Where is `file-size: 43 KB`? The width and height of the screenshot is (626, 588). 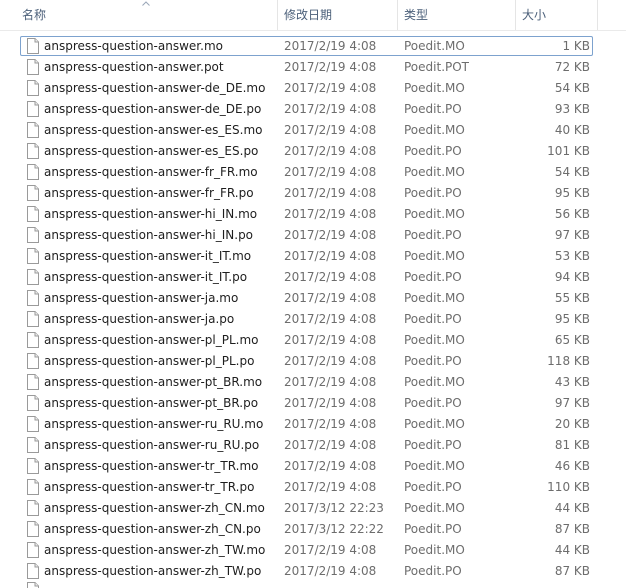
file-size: 43 KB is located at coordinates (572, 382).